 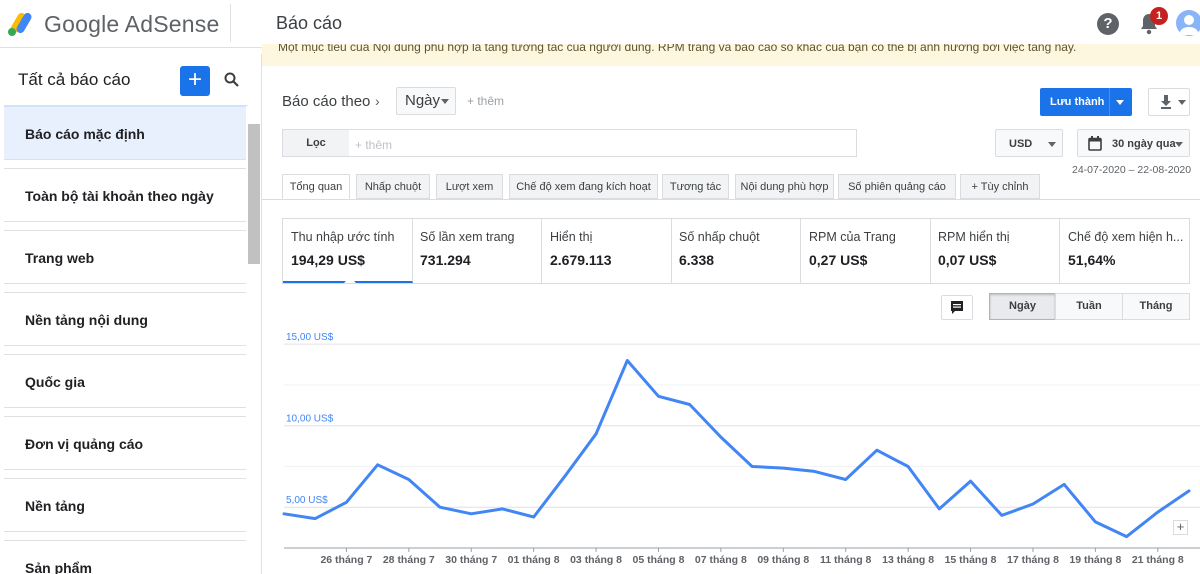 What do you see at coordinates (469, 186) in the screenshot?
I see `tab-views: Lượt xem` at bounding box center [469, 186].